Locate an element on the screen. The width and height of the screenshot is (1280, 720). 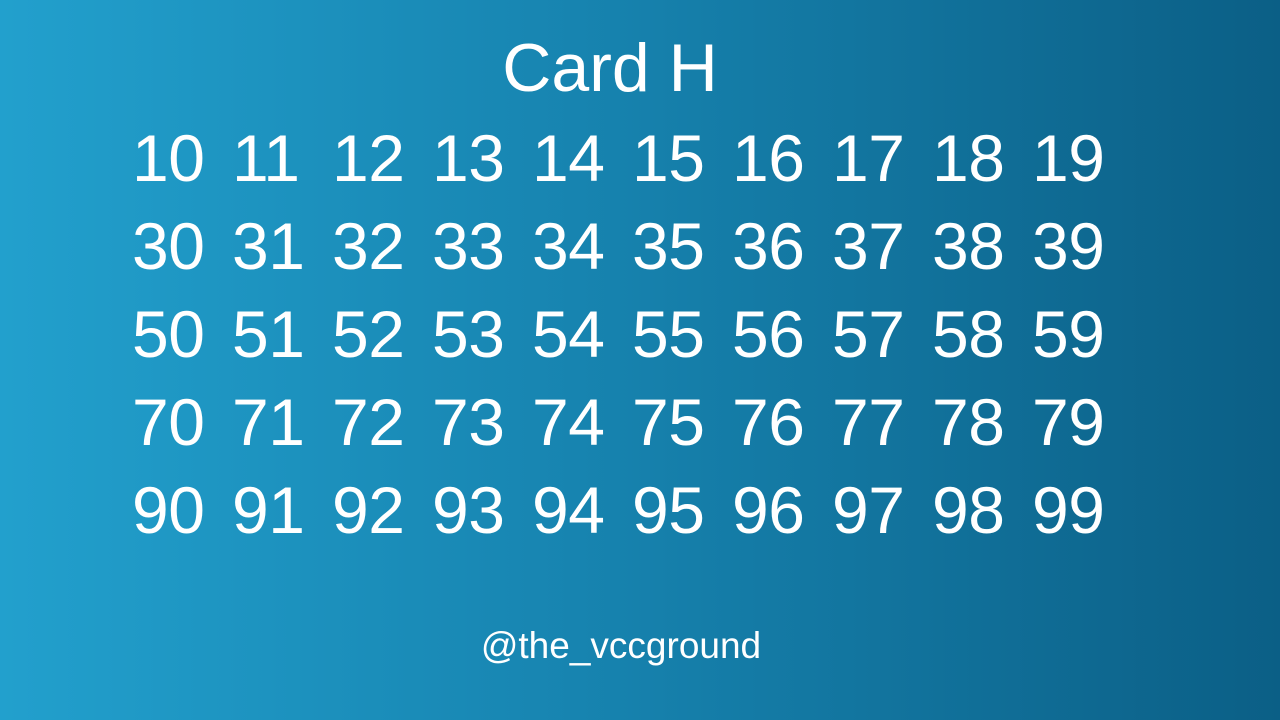
number-cell: 52 is located at coordinates (368, 334).